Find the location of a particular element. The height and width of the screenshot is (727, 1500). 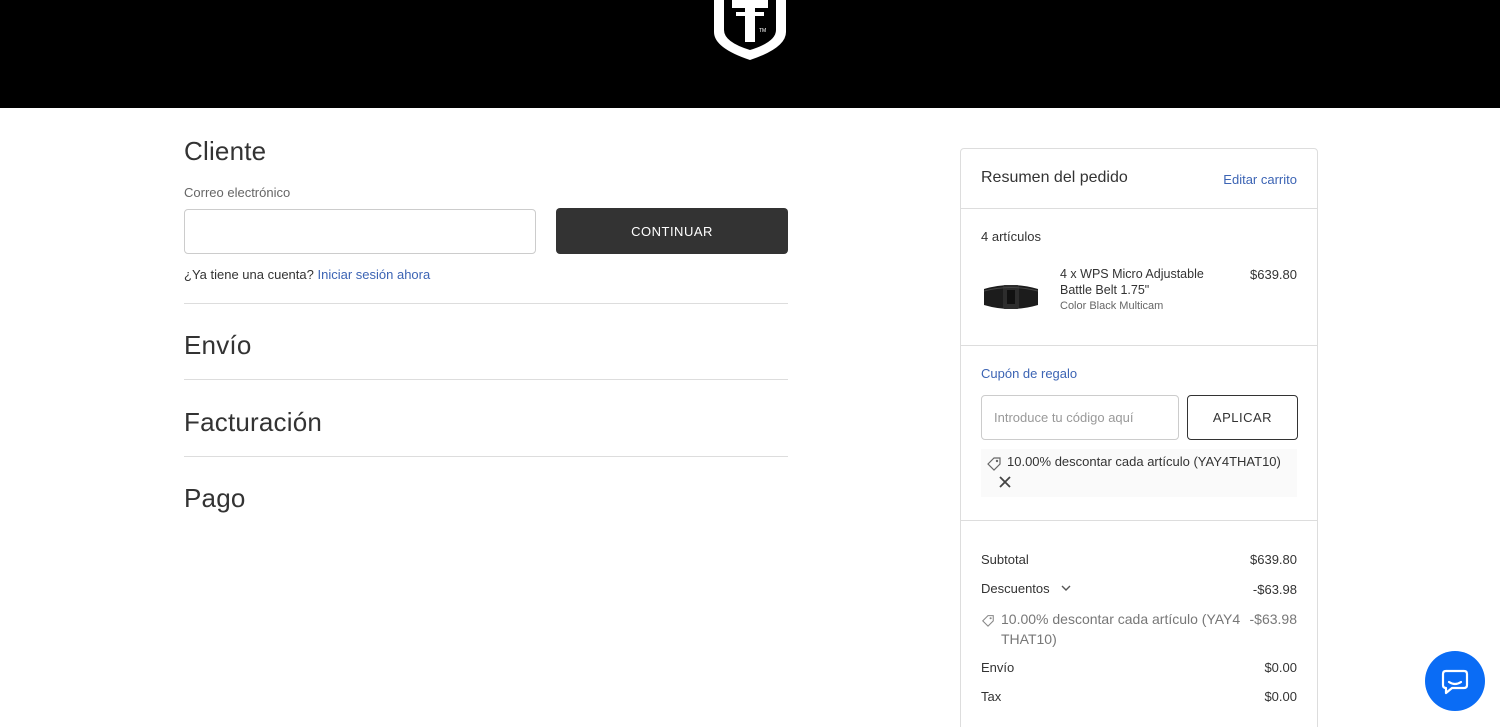

site-header: TM is located at coordinates (750, 54).